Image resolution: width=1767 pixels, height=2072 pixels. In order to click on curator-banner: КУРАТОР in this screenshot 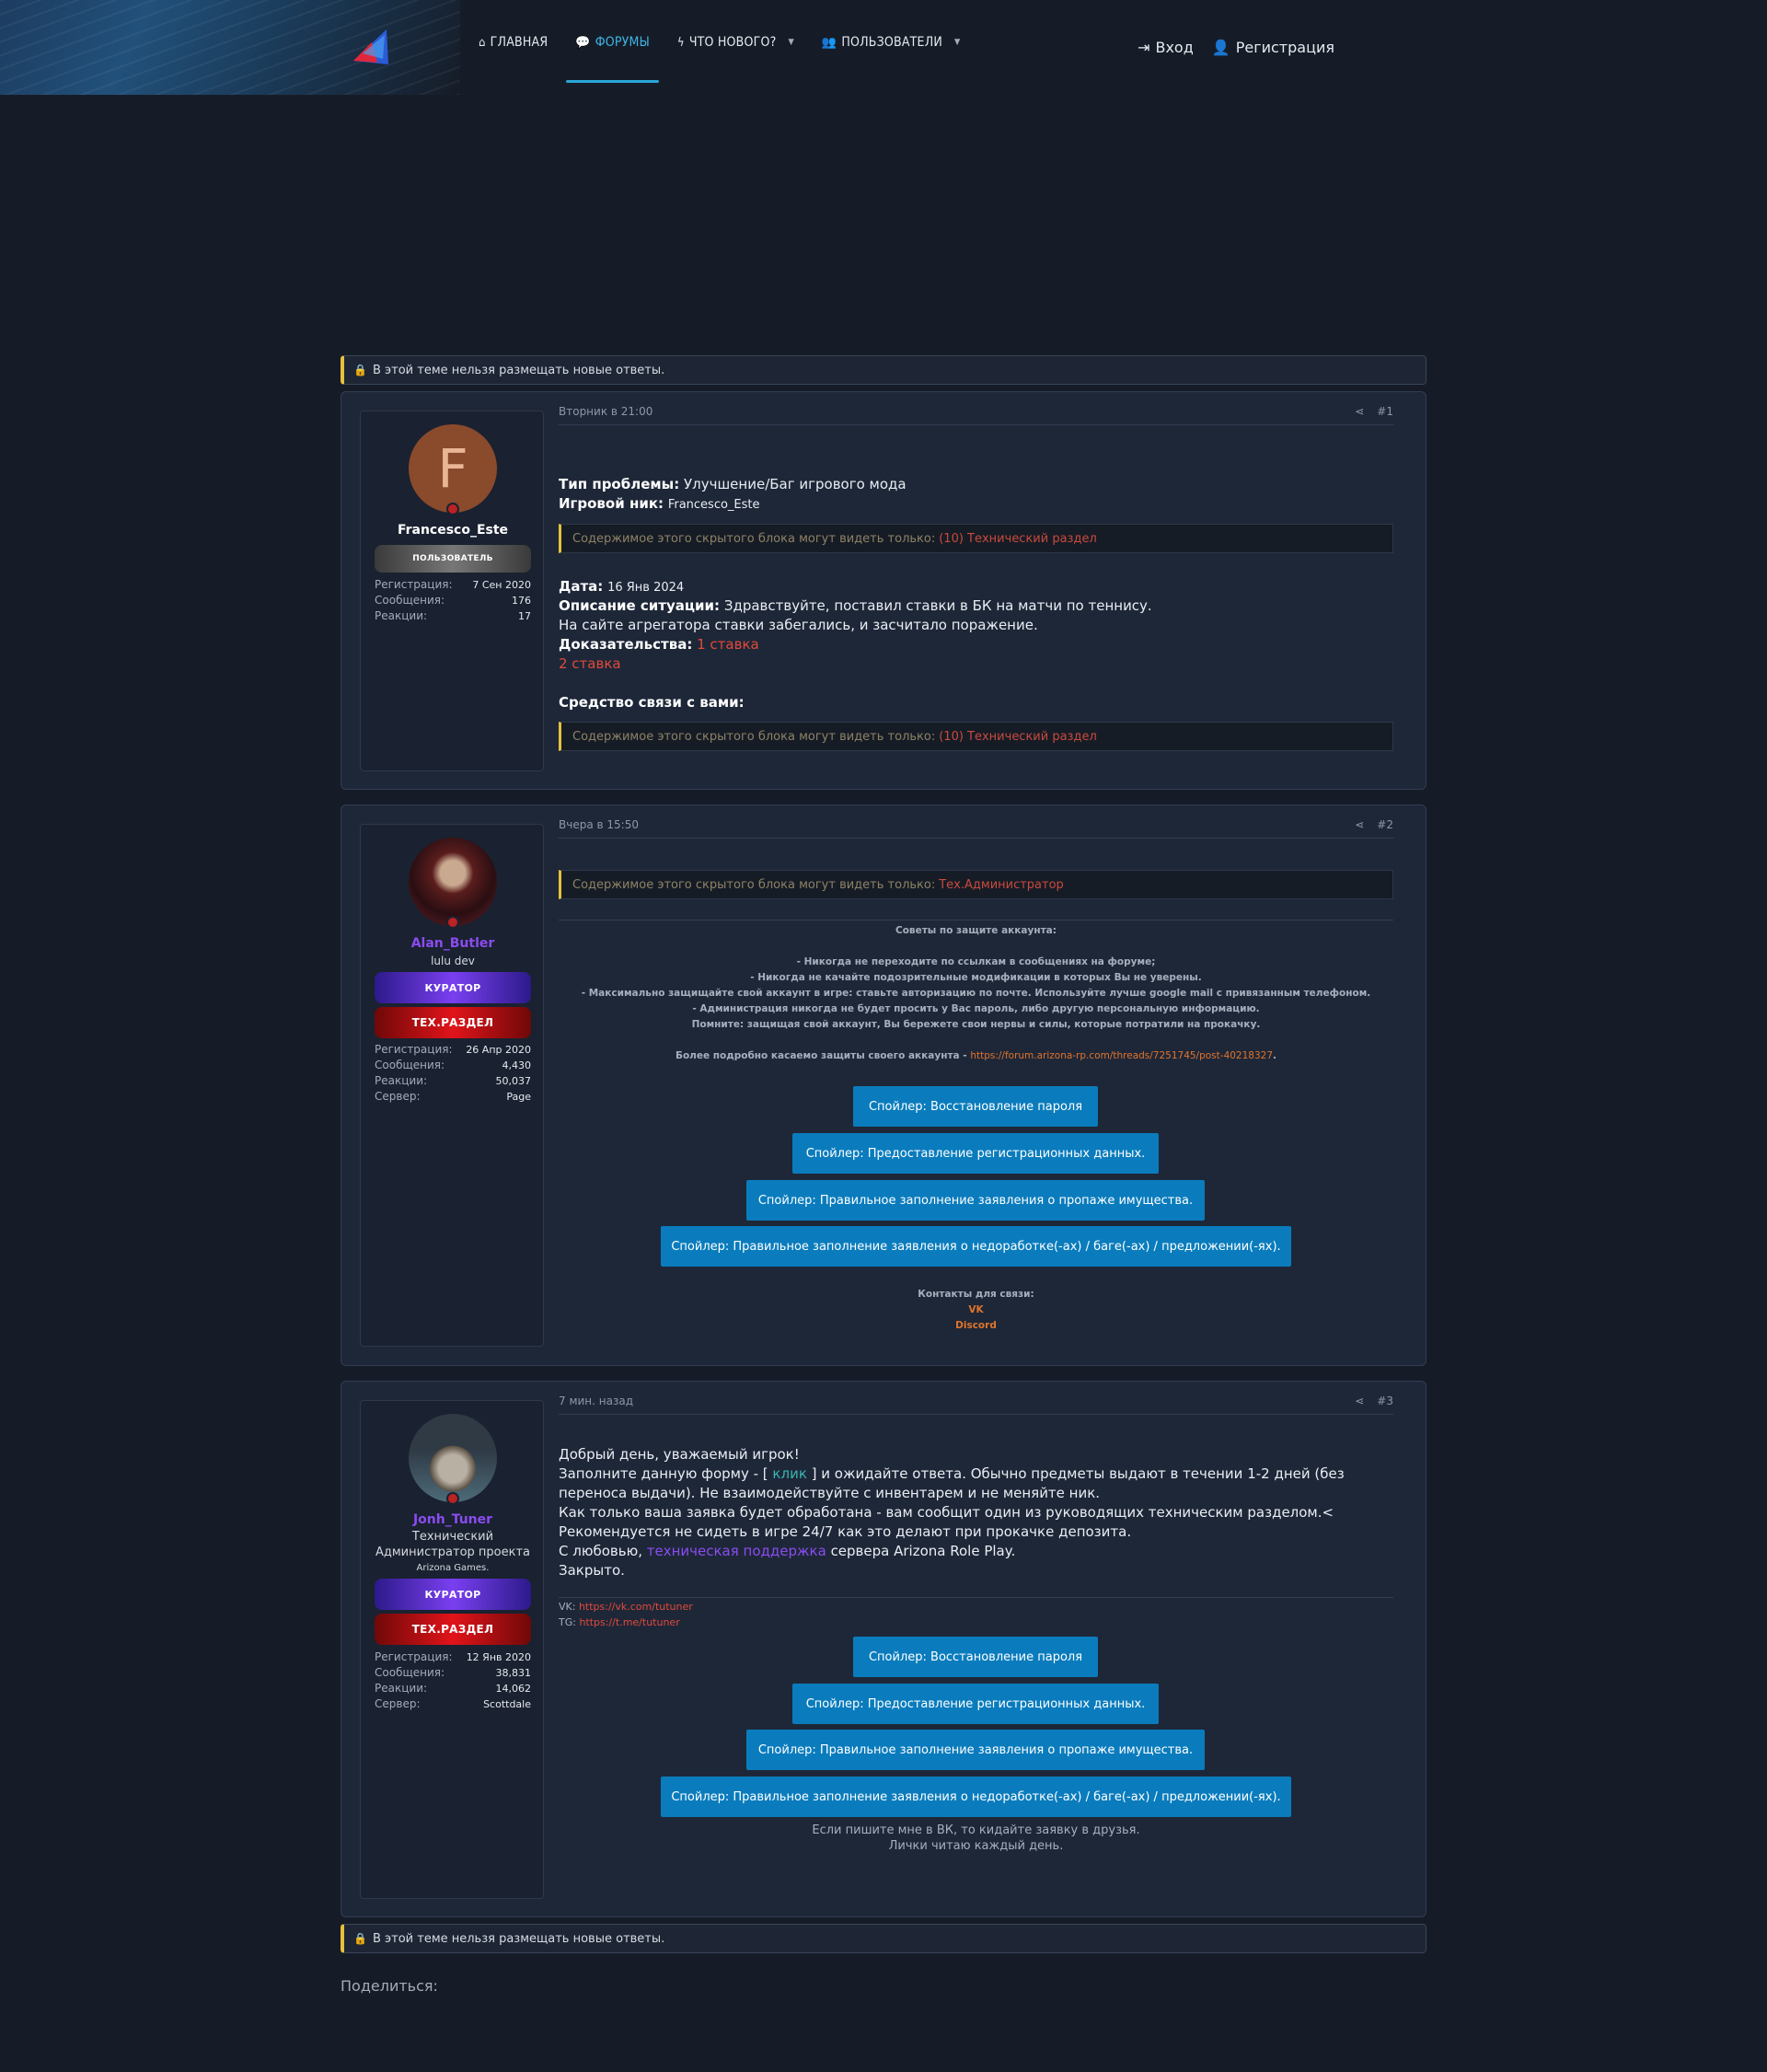, I will do `click(453, 987)`.